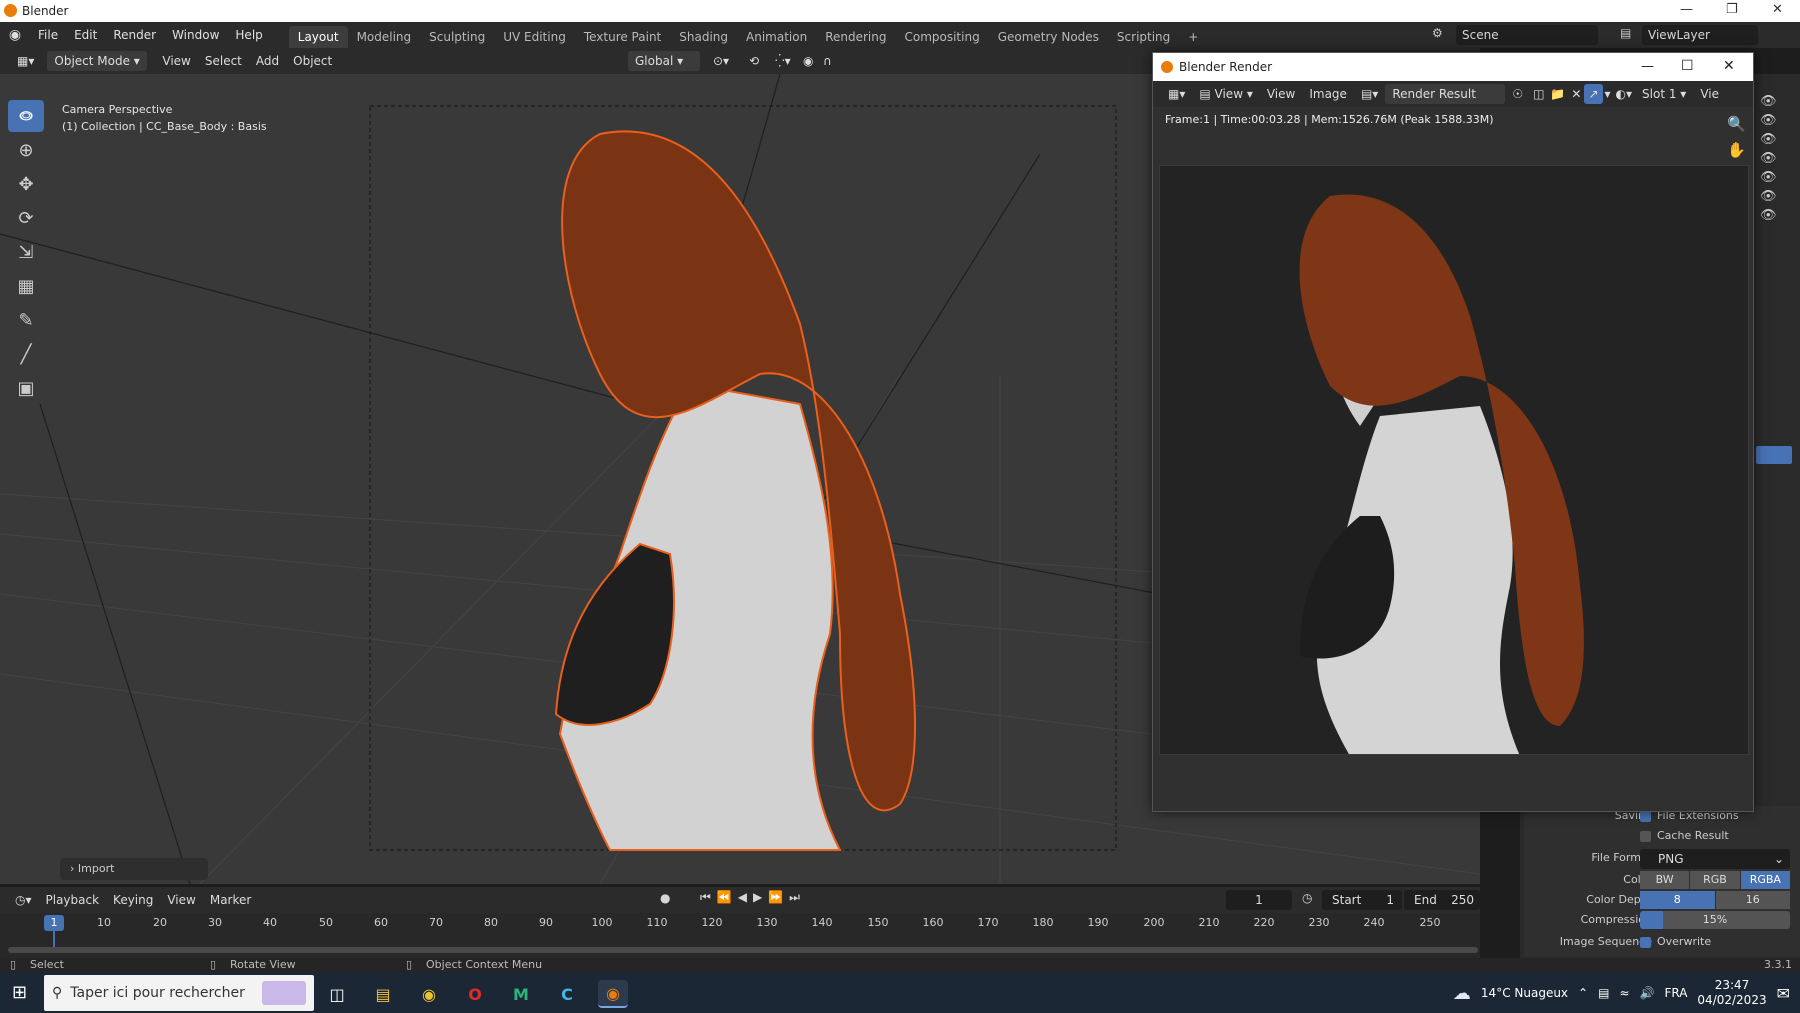 Image resolution: width=1800 pixels, height=1013 pixels. What do you see at coordinates (23, 900) in the screenshot?
I see `timeline-editor-icon: ◷▾` at bounding box center [23, 900].